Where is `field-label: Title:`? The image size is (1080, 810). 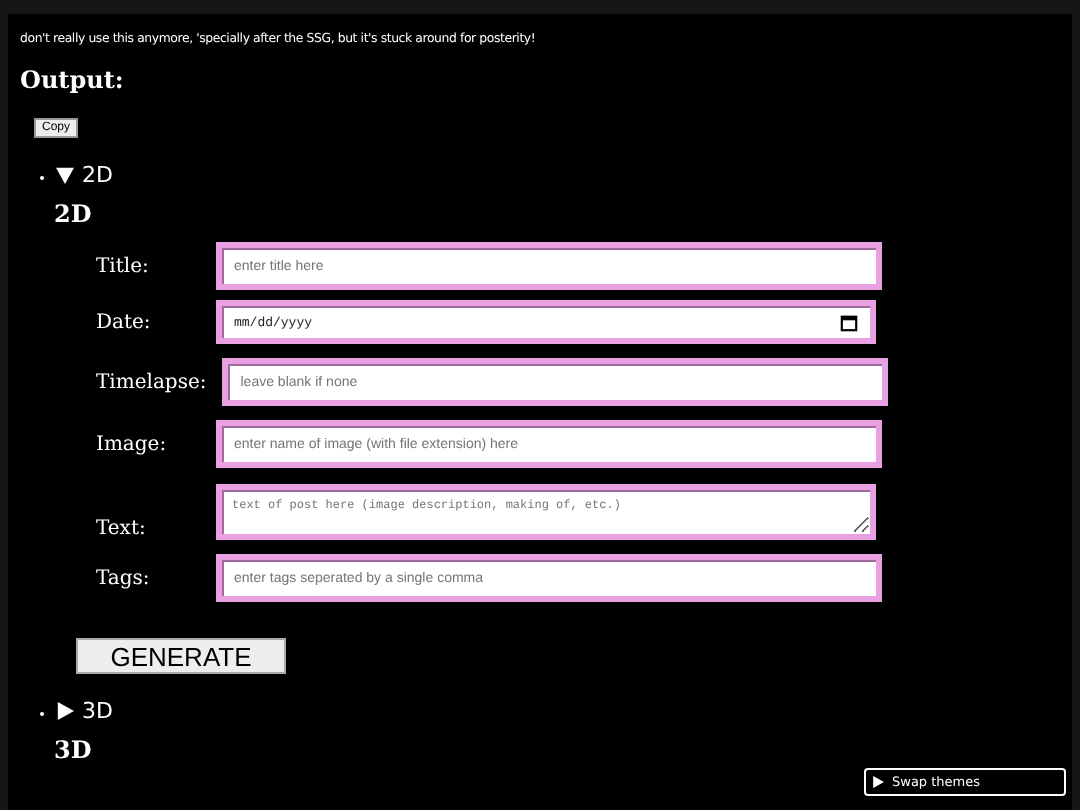
field-label: Title: is located at coordinates (123, 266).